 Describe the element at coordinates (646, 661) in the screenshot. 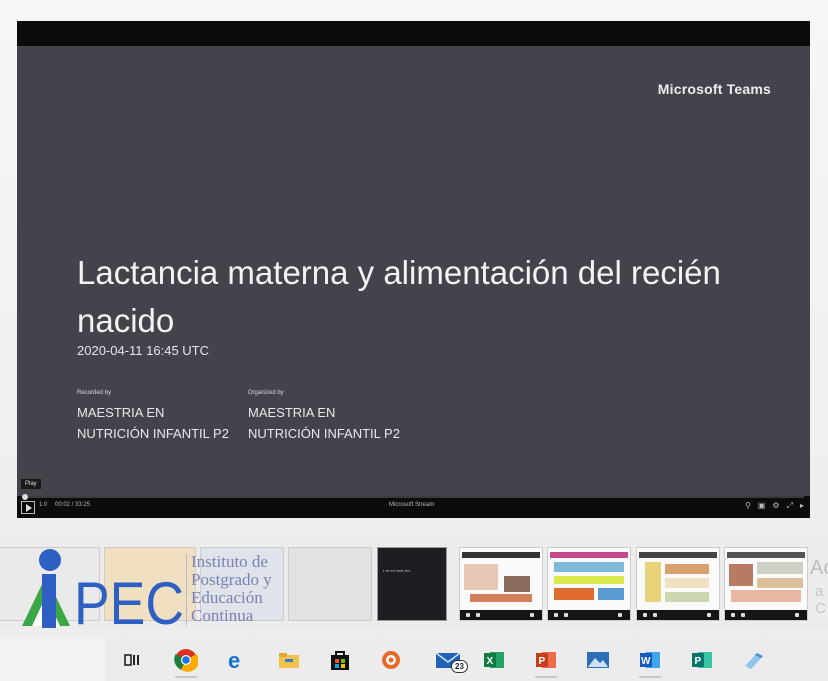

I see `svg-text: W` at that location.